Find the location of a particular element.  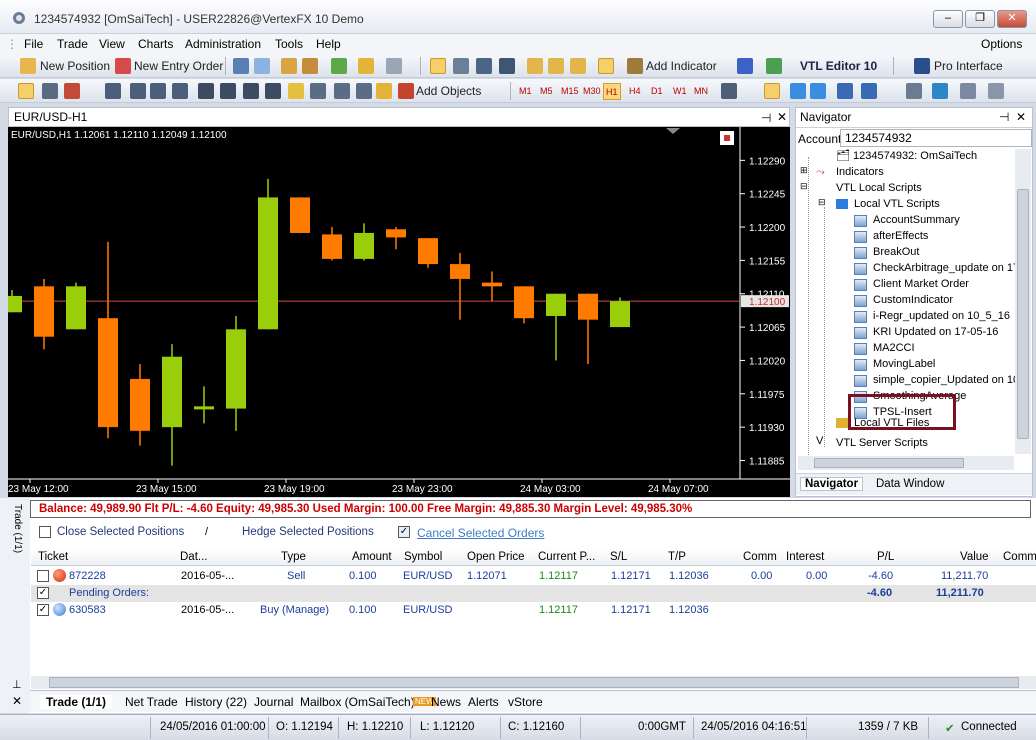

expert-icon is located at coordinates (774, 66).